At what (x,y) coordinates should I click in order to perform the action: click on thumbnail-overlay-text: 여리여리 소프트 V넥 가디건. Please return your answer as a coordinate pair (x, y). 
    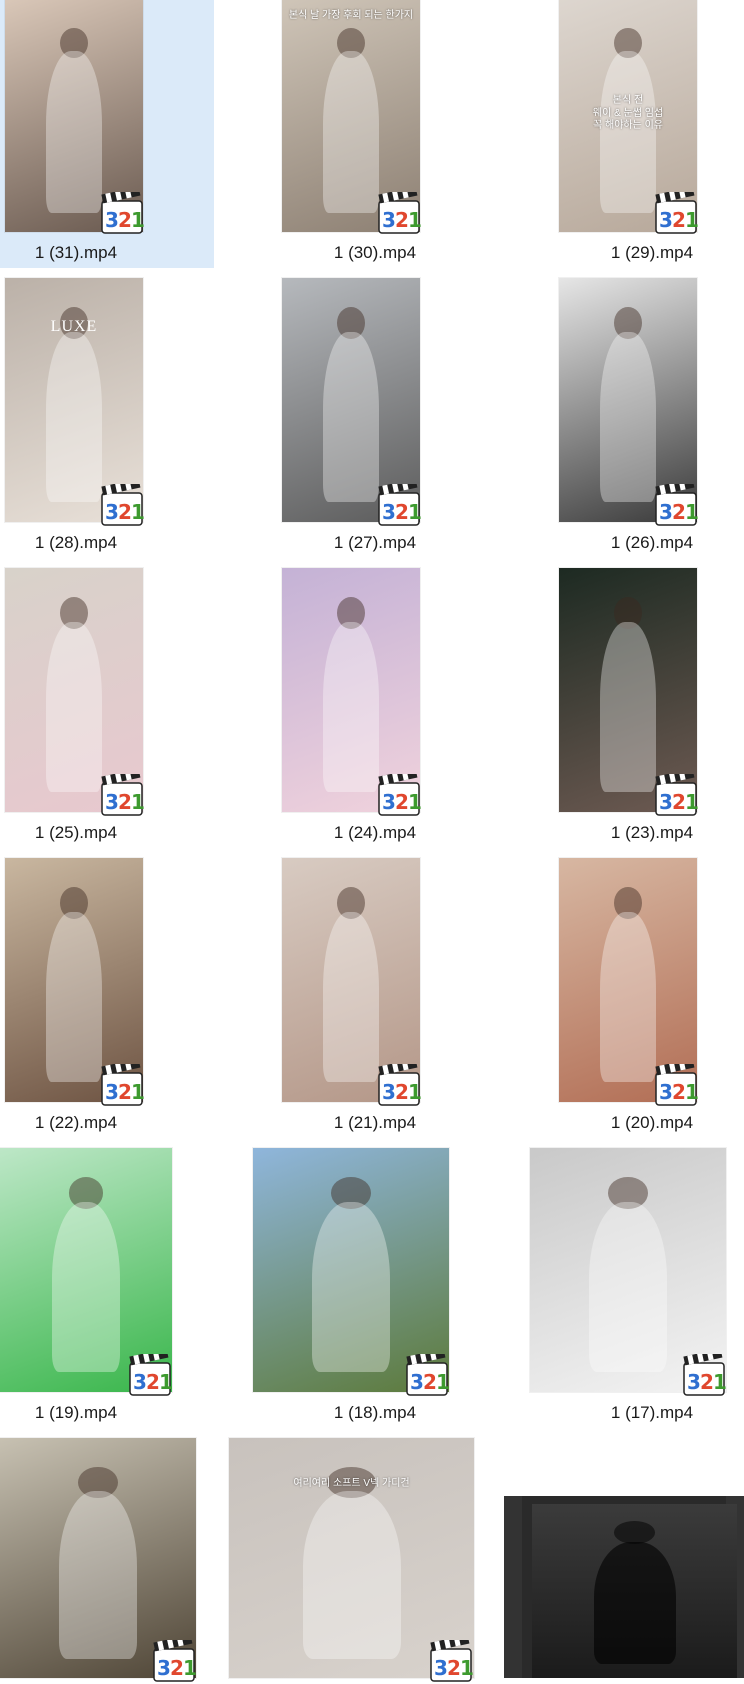
    Looking at the image, I should click on (351, 1483).